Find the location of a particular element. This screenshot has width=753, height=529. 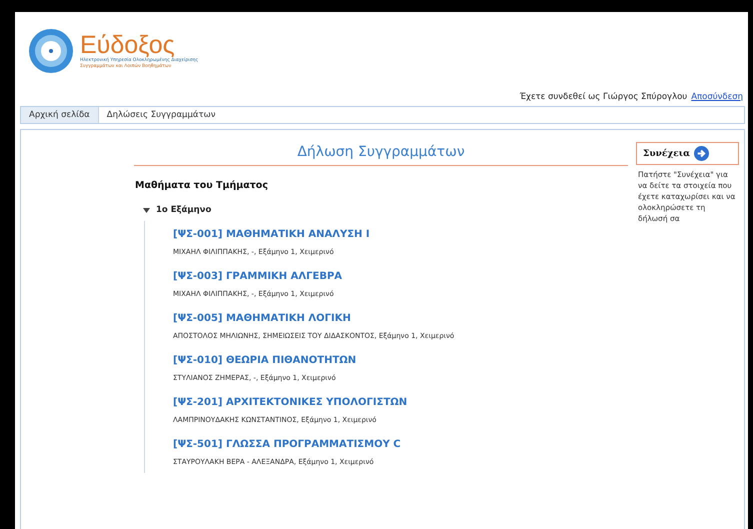

section-heading: Μαθήματα του Τμήματος is located at coordinates (202, 185).